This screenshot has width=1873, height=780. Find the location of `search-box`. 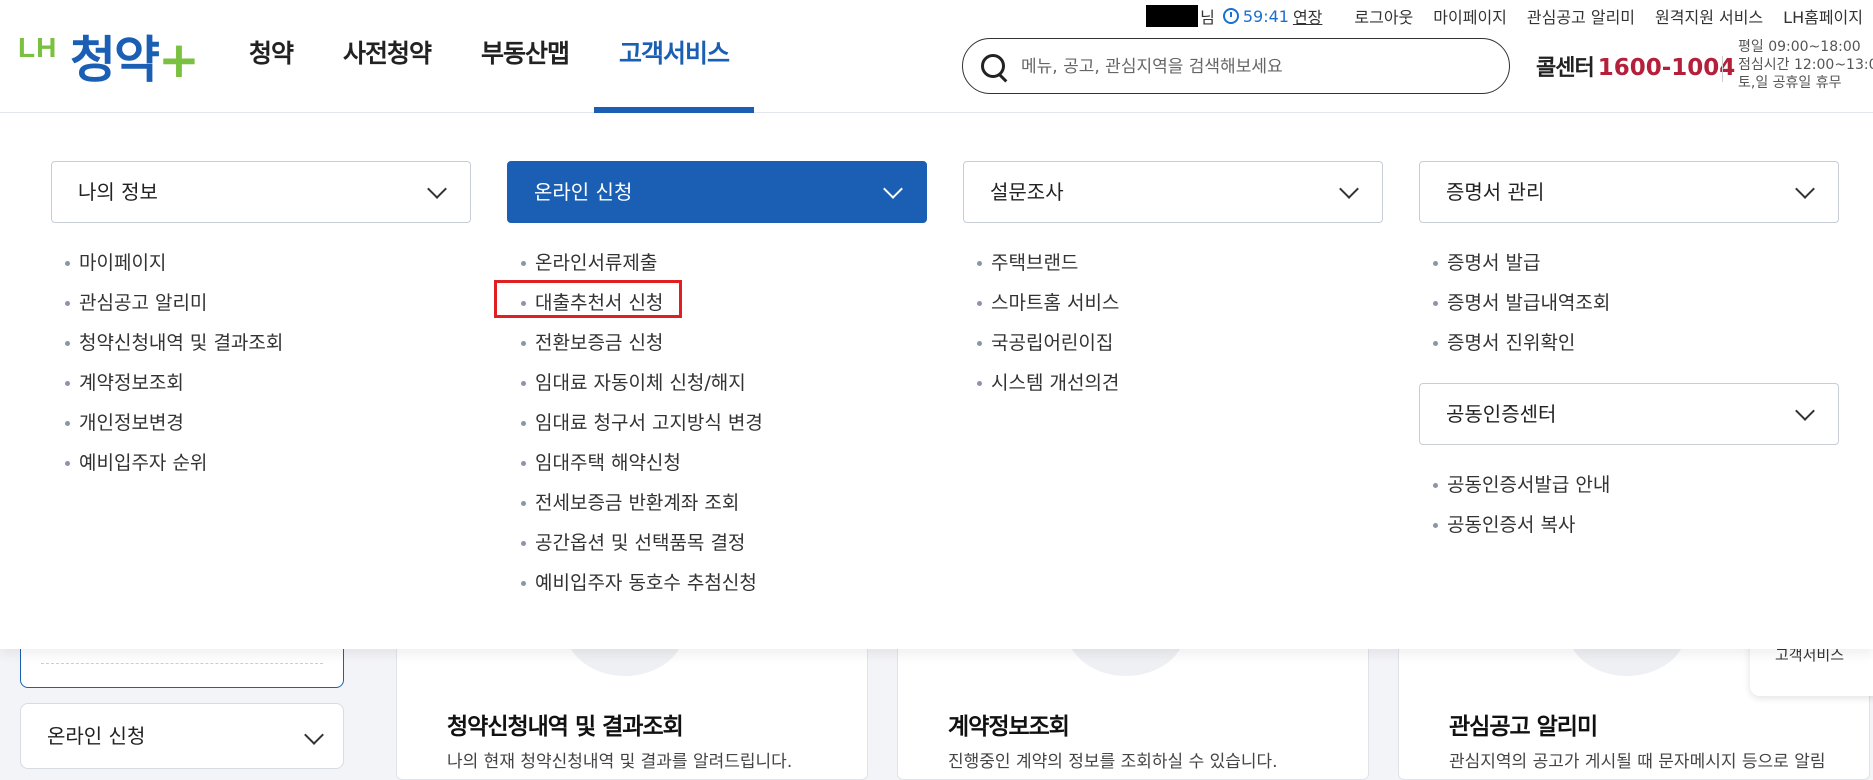

search-box is located at coordinates (1236, 66).